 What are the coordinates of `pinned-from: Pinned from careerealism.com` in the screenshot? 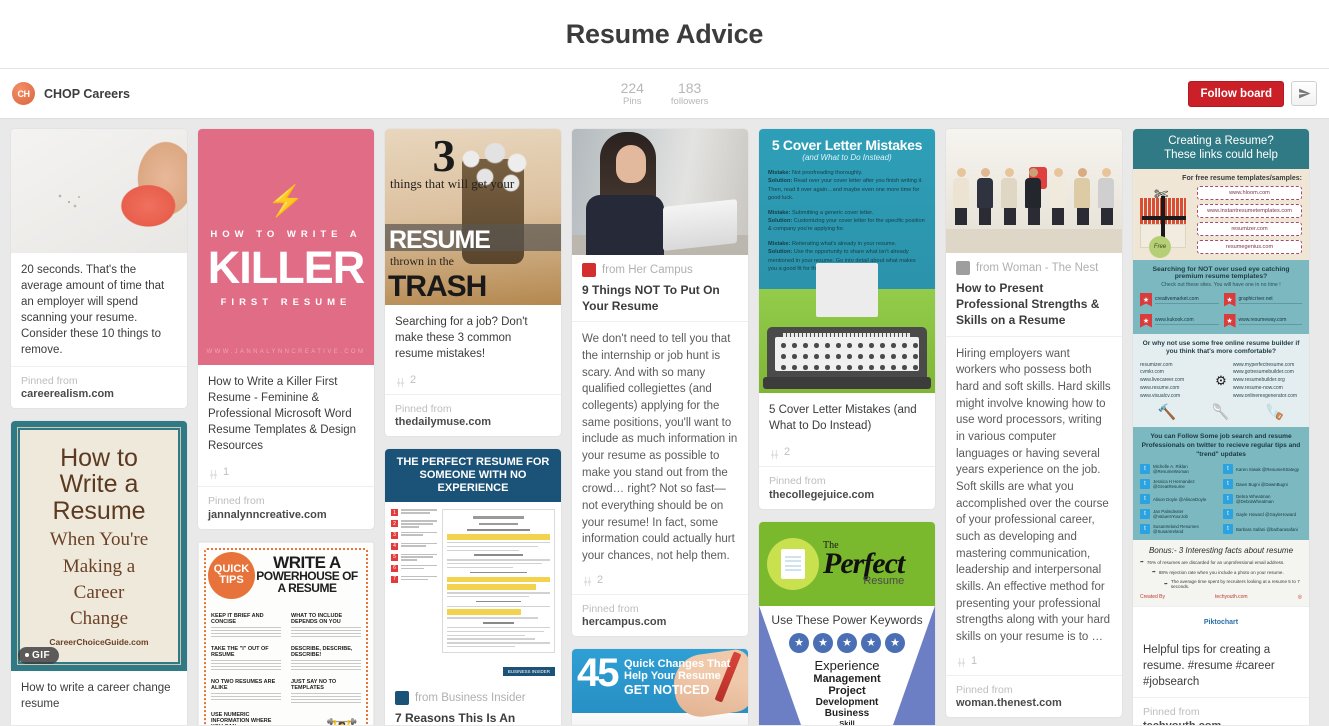 It's located at (99, 386).